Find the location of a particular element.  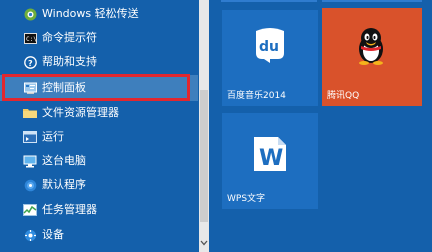

devices-icon is located at coordinates (30, 235).